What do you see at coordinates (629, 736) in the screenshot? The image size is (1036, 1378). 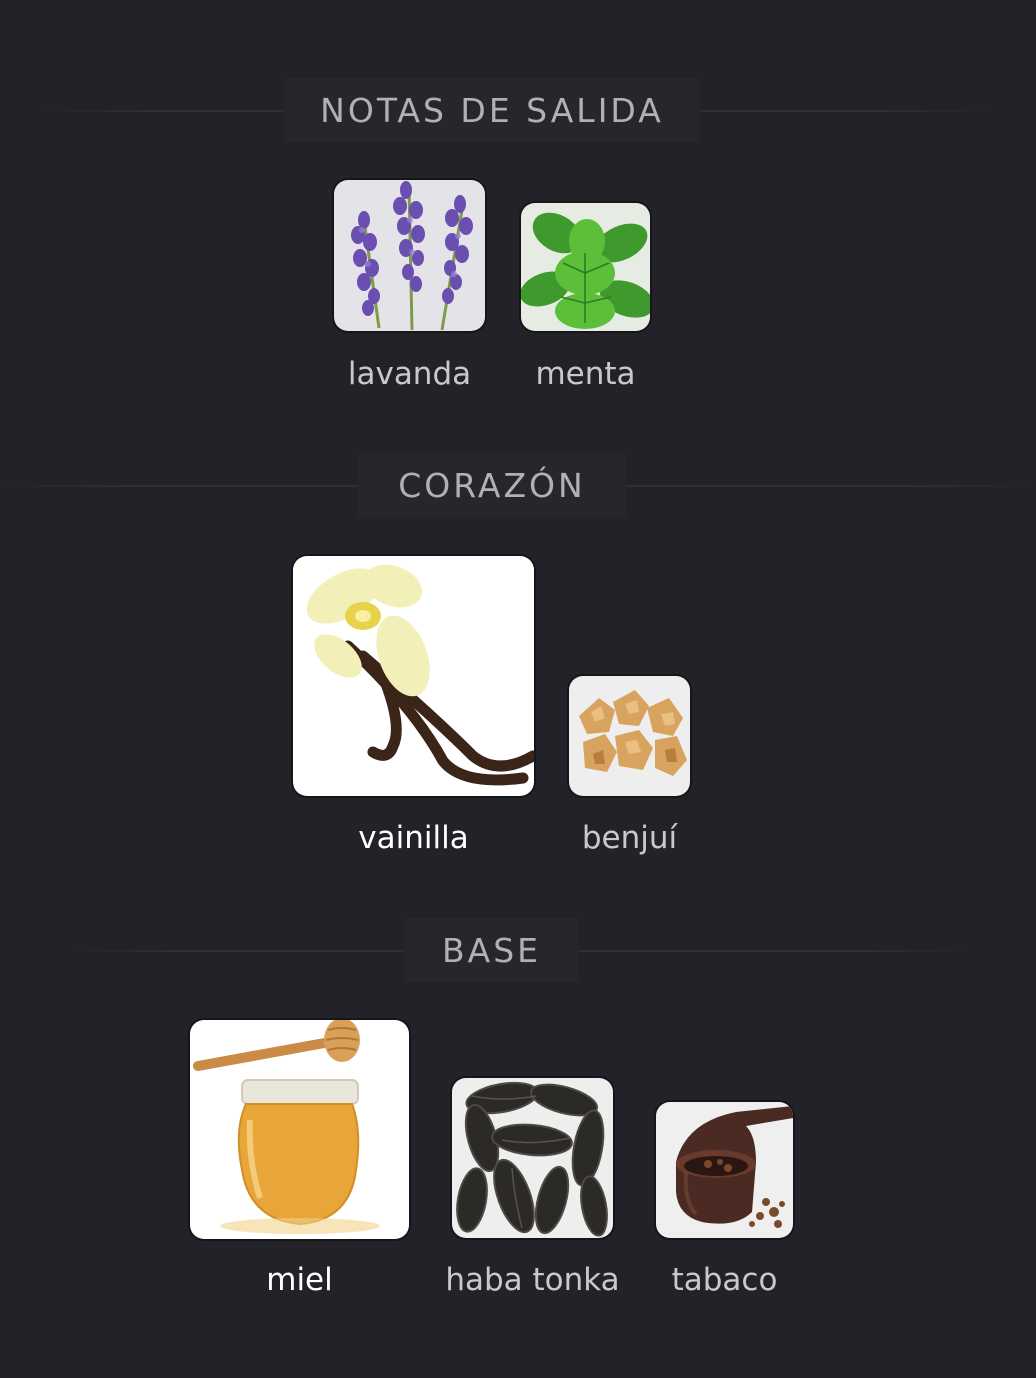 I see `benzoin-image` at bounding box center [629, 736].